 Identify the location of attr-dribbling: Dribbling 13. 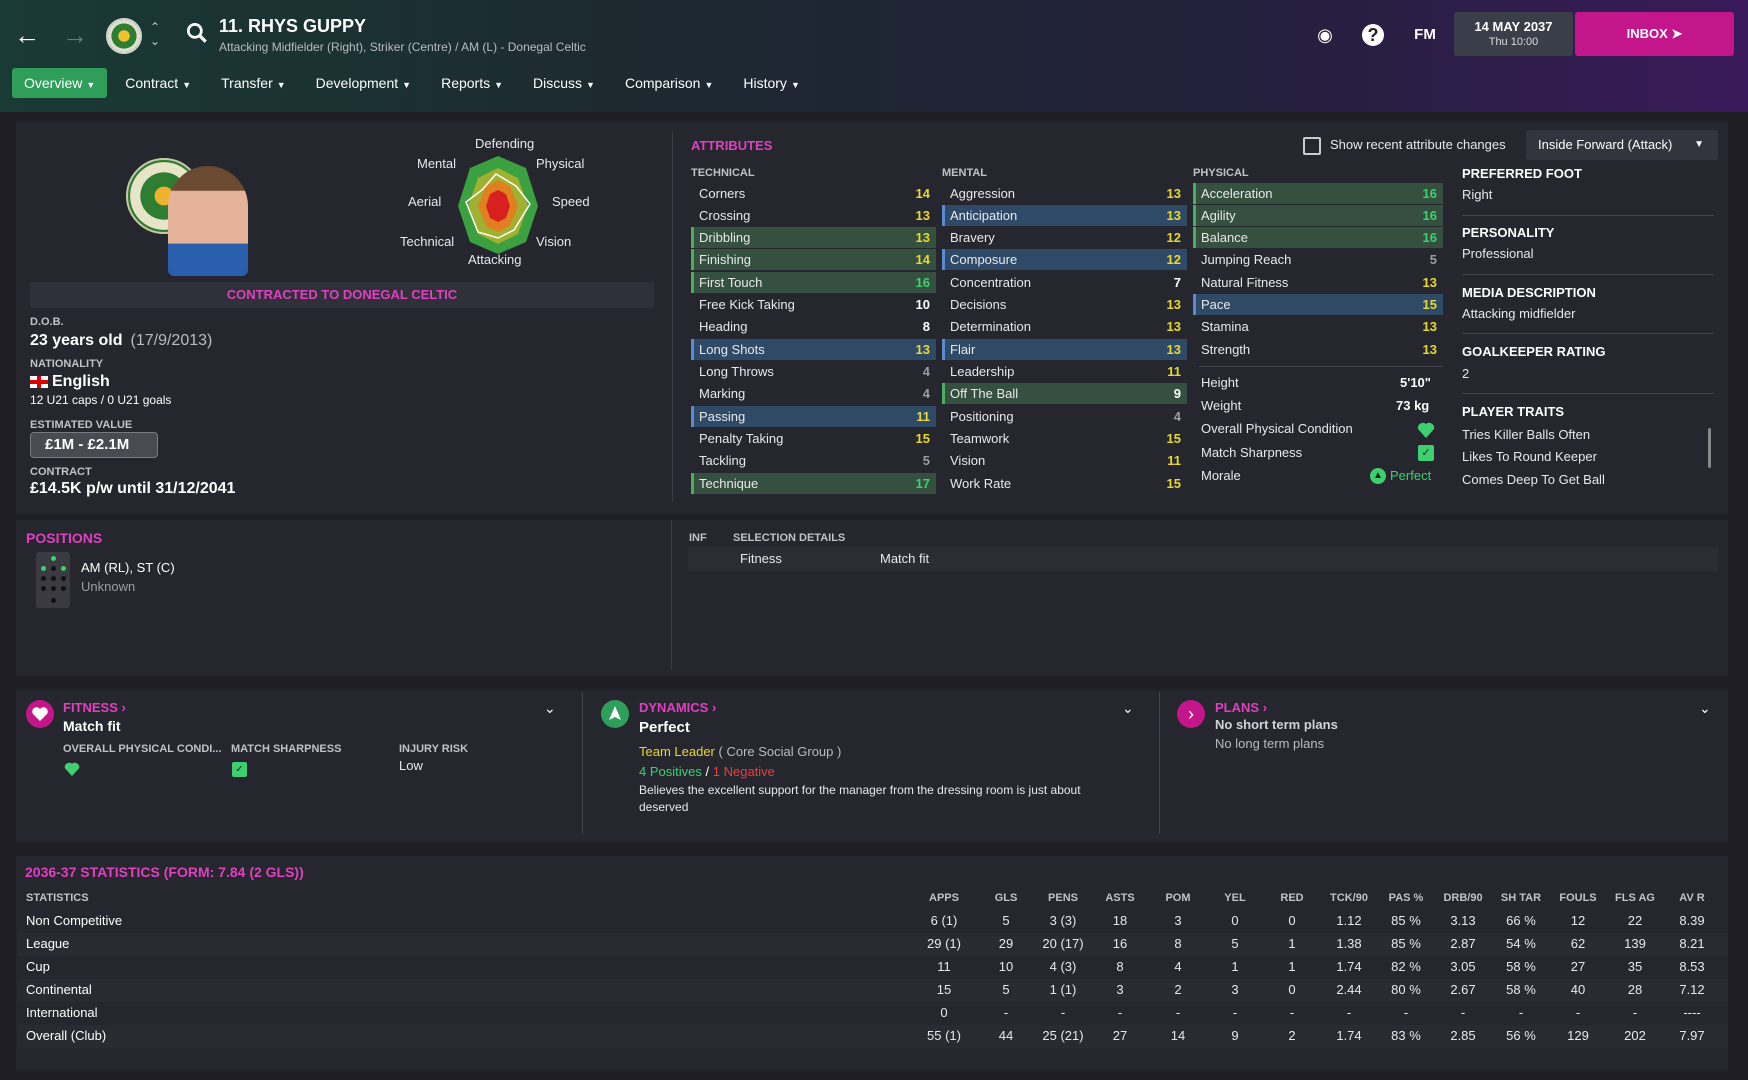
(813, 237).